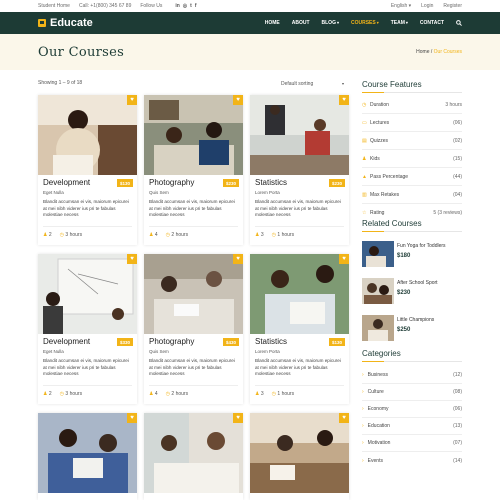  What do you see at coordinates (196, 6) in the screenshot?
I see `facebook-icon: f` at bounding box center [196, 6].